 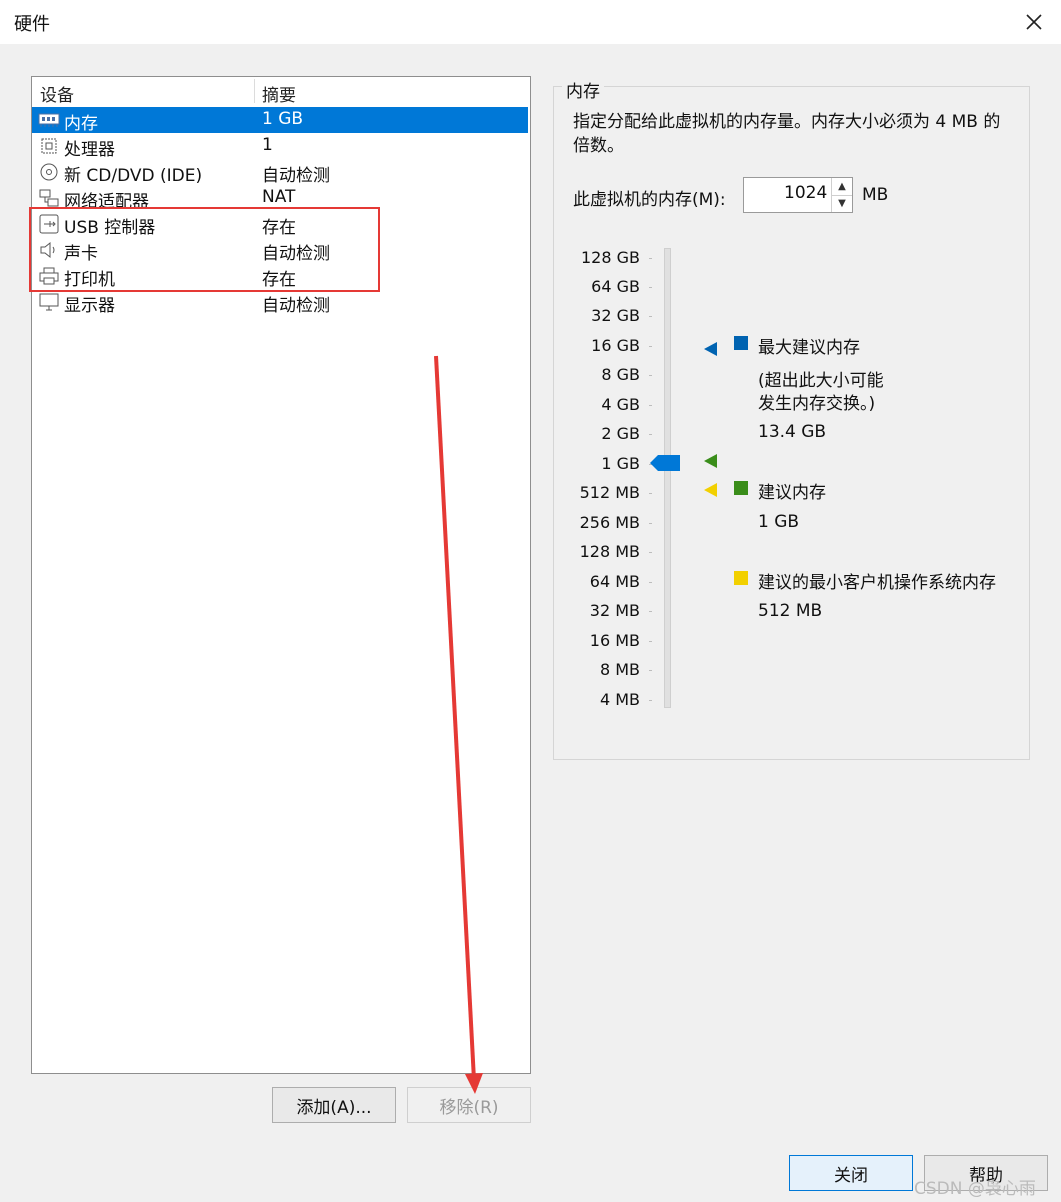 I want to click on memory-unit: MB, so click(x=875, y=195).